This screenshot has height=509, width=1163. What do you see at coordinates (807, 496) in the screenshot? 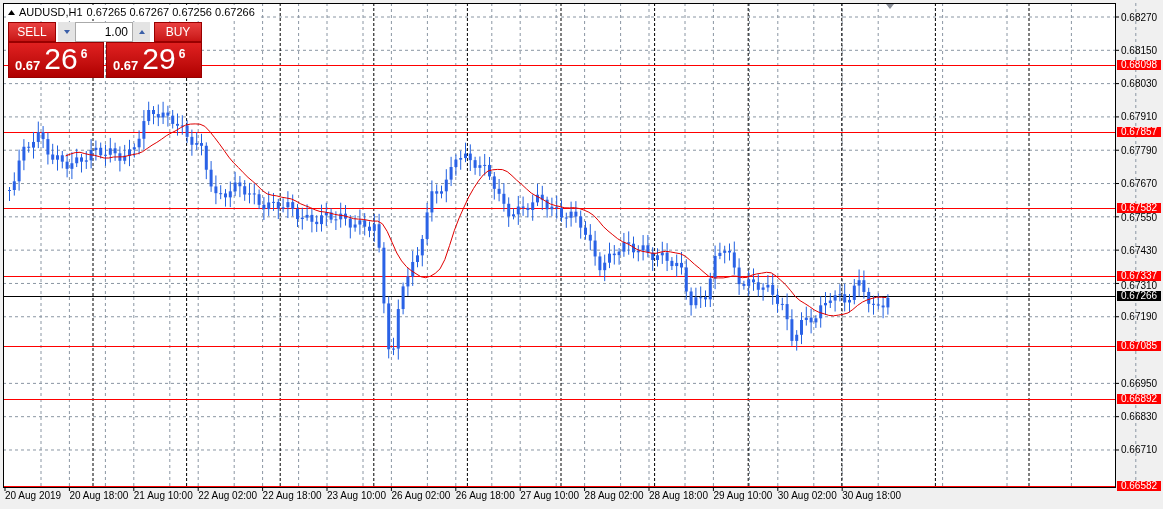
I see `time-tick-label: 30 Aug 02:00` at bounding box center [807, 496].